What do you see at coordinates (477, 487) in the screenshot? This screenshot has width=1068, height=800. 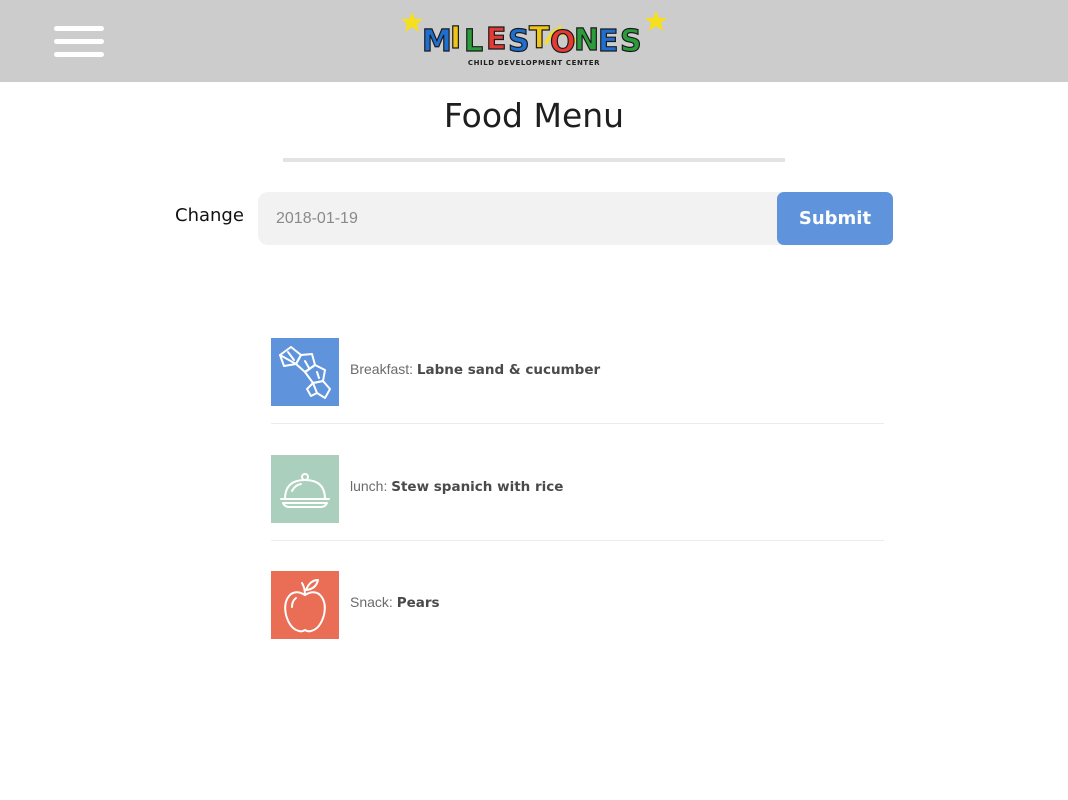 I see `meal-item: Stew spanich with rice` at bounding box center [477, 487].